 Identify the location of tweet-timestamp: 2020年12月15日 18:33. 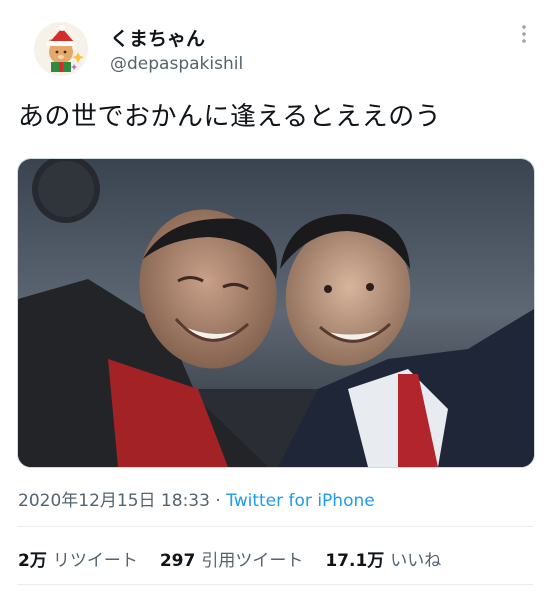
(114, 501).